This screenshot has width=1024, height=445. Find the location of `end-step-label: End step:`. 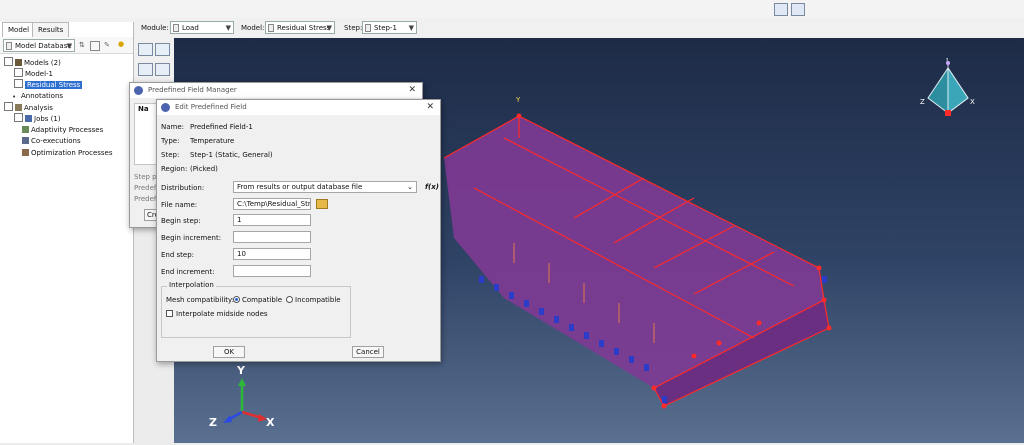

end-step-label: End step: is located at coordinates (178, 255).